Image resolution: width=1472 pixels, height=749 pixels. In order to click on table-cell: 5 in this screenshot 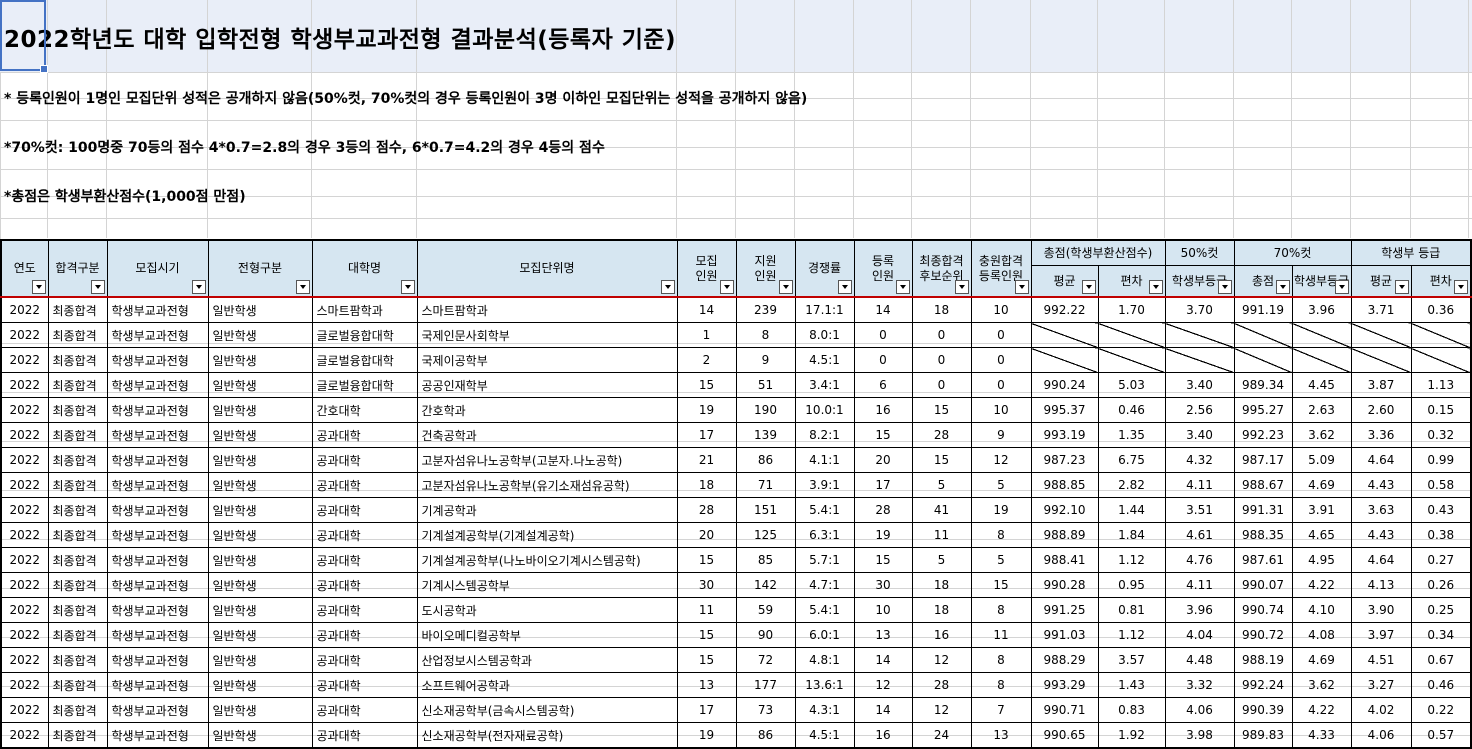, I will do `click(941, 560)`.